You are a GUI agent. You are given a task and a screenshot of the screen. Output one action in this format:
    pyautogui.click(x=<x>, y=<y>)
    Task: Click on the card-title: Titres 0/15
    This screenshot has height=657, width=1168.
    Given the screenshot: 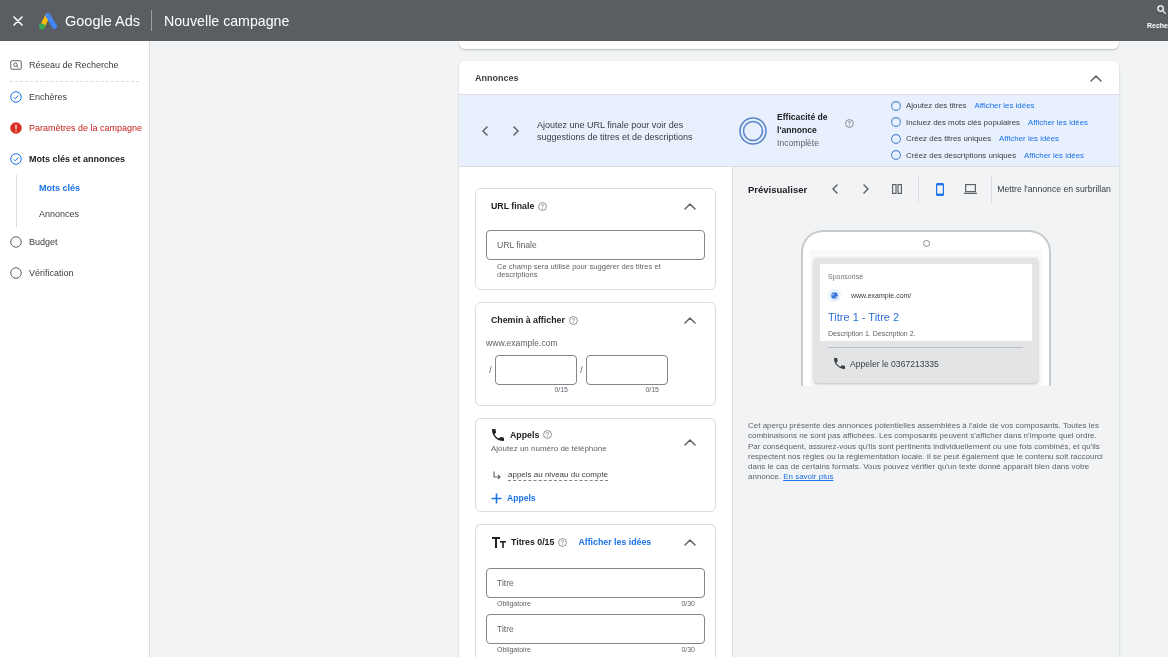 What is the action you would take?
    pyautogui.click(x=533, y=542)
    